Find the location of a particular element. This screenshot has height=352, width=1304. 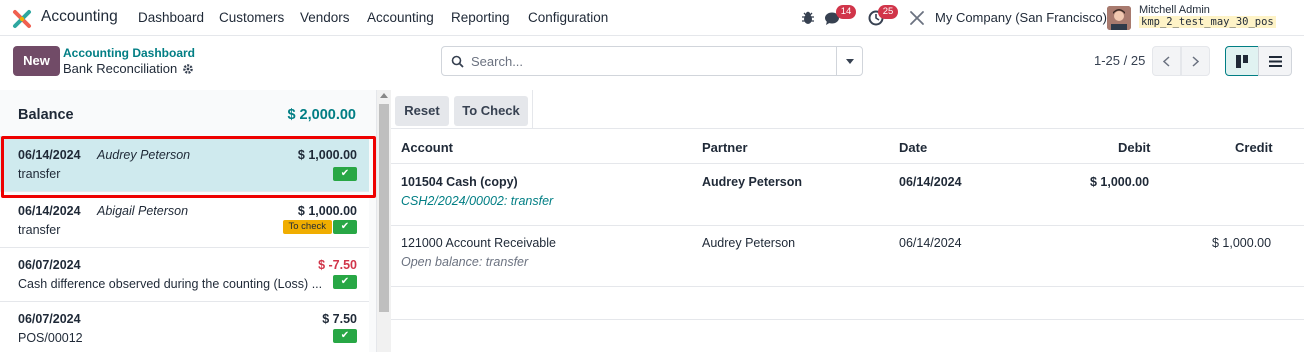

column-account: Account is located at coordinates (427, 147).